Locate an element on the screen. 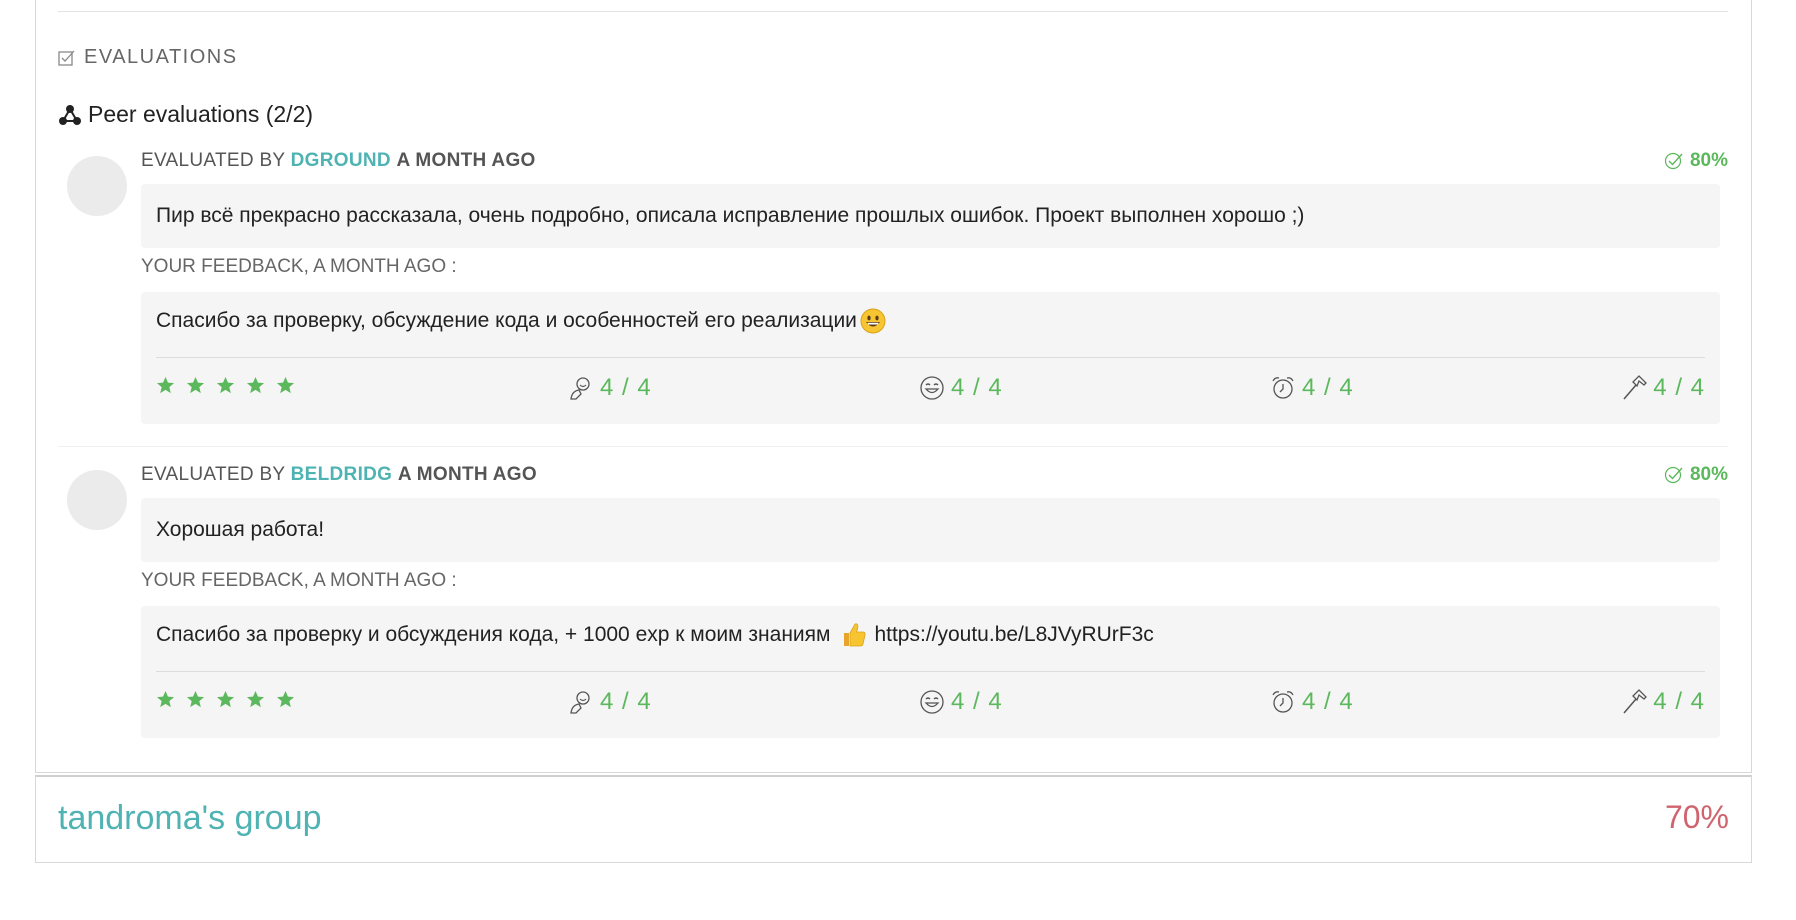 The height and width of the screenshot is (920, 1796). group-percent: 70% is located at coordinates (1696, 817).